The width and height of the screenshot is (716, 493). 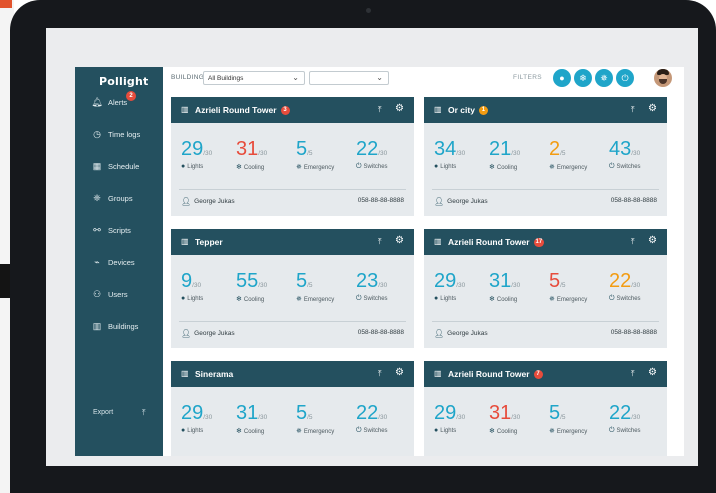 I want to click on card-title-wrap: Tepper, so click(x=209, y=242).